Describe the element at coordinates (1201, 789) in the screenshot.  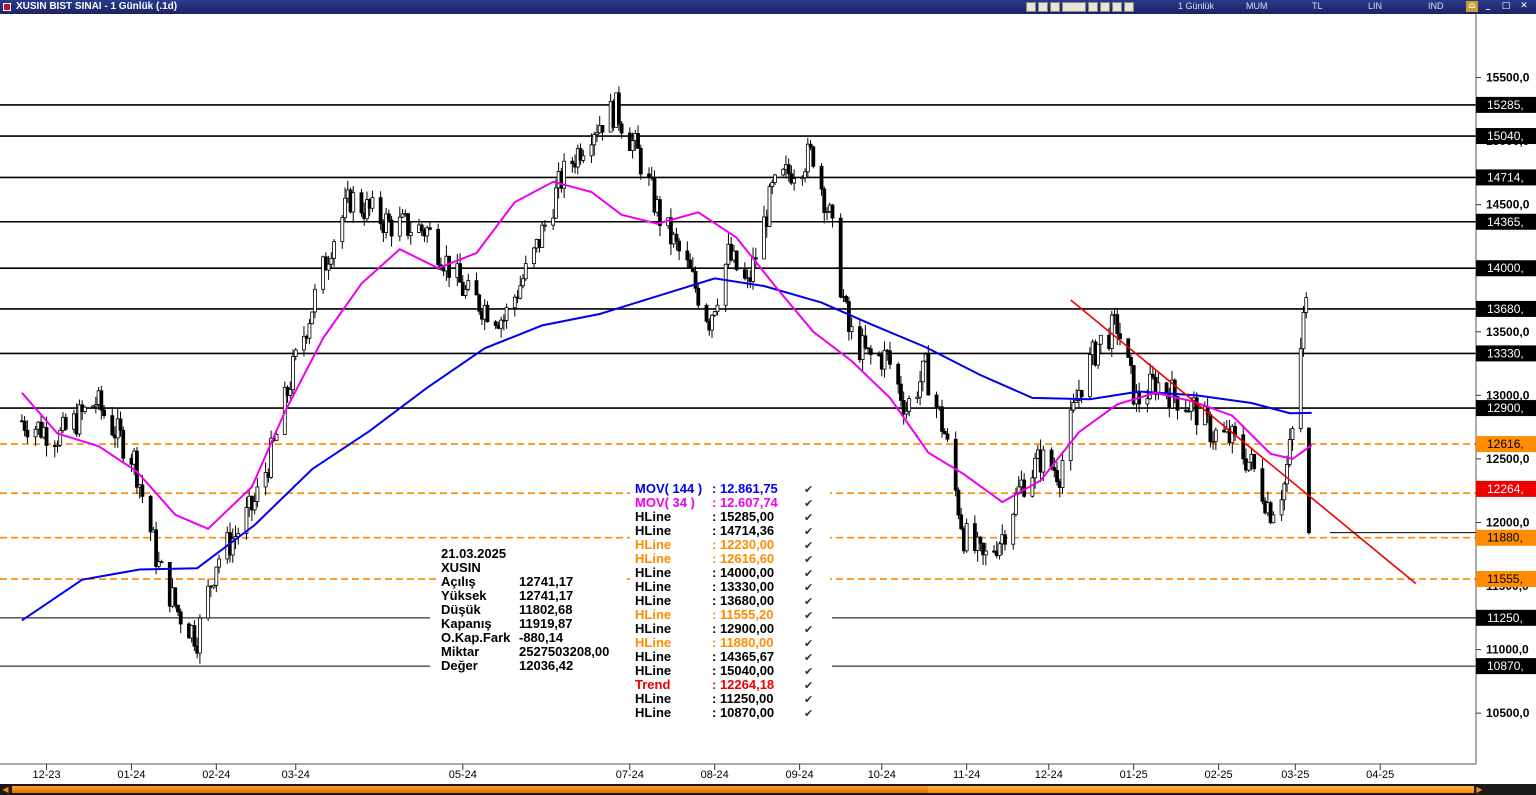
I see `scroll-thumb` at that location.